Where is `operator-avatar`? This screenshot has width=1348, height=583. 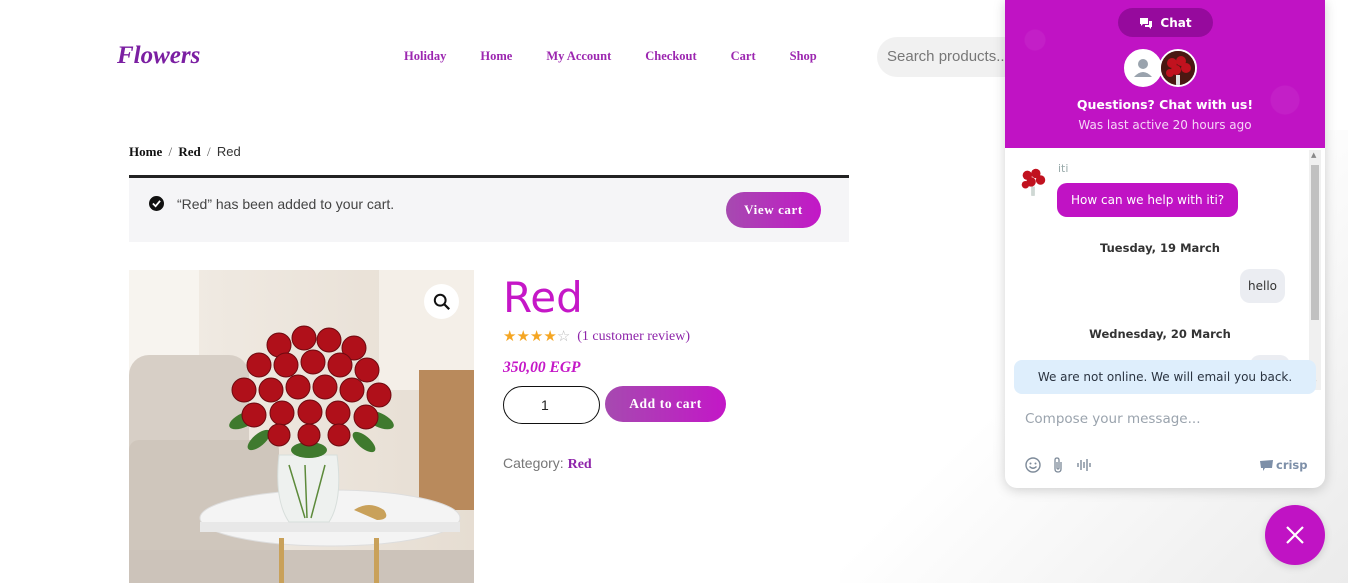
operator-avatar is located at coordinates (1178, 68).